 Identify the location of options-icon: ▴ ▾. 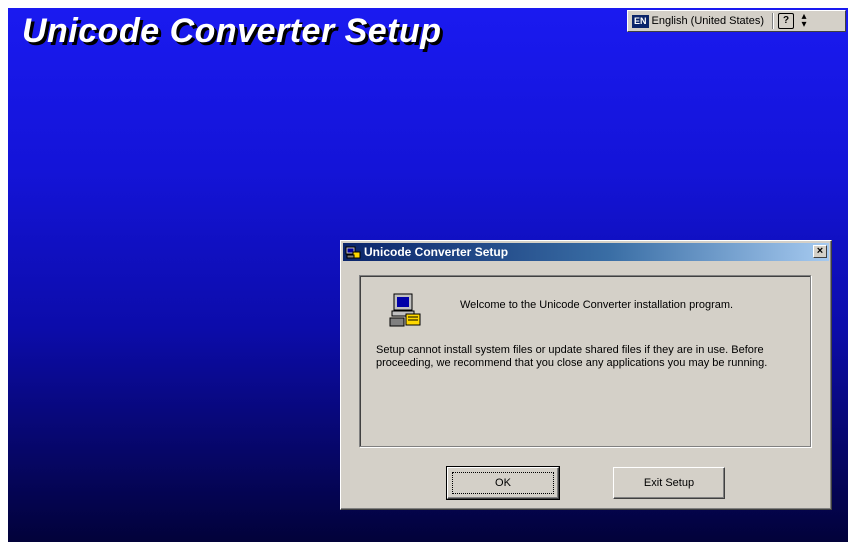
(804, 21).